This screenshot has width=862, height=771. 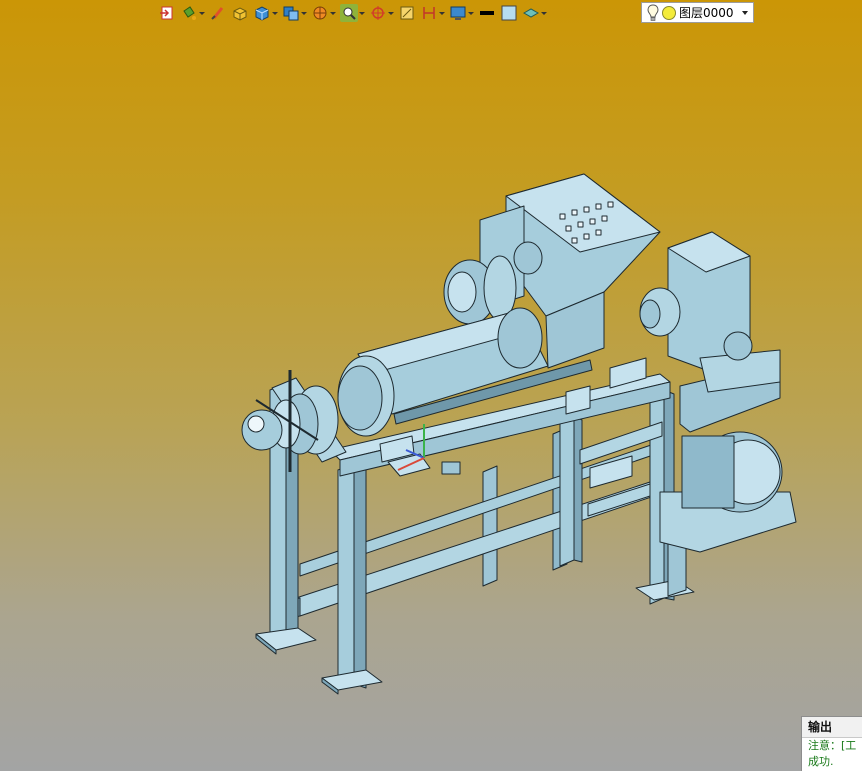 I want to click on tool-box, so click(x=240, y=13).